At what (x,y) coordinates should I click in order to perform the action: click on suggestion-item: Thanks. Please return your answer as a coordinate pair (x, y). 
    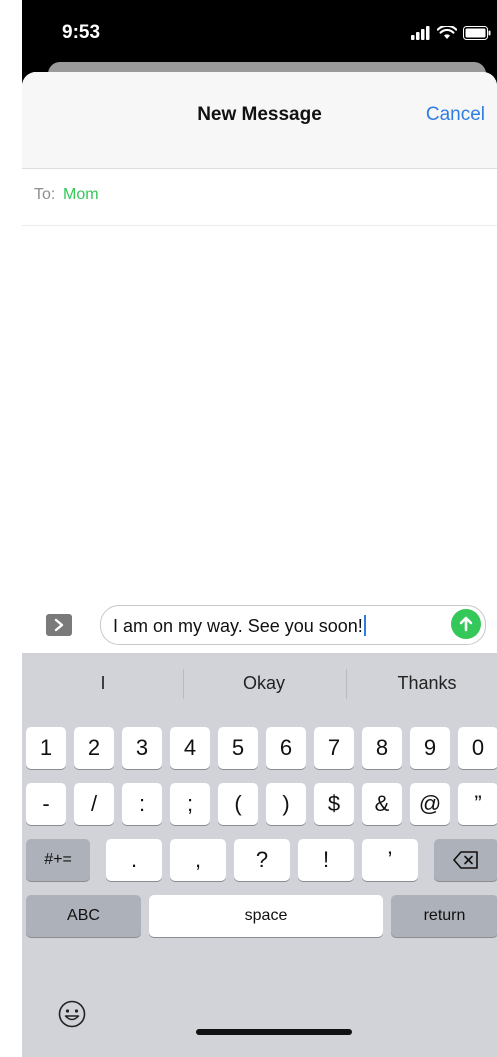
    Looking at the image, I should click on (424, 683).